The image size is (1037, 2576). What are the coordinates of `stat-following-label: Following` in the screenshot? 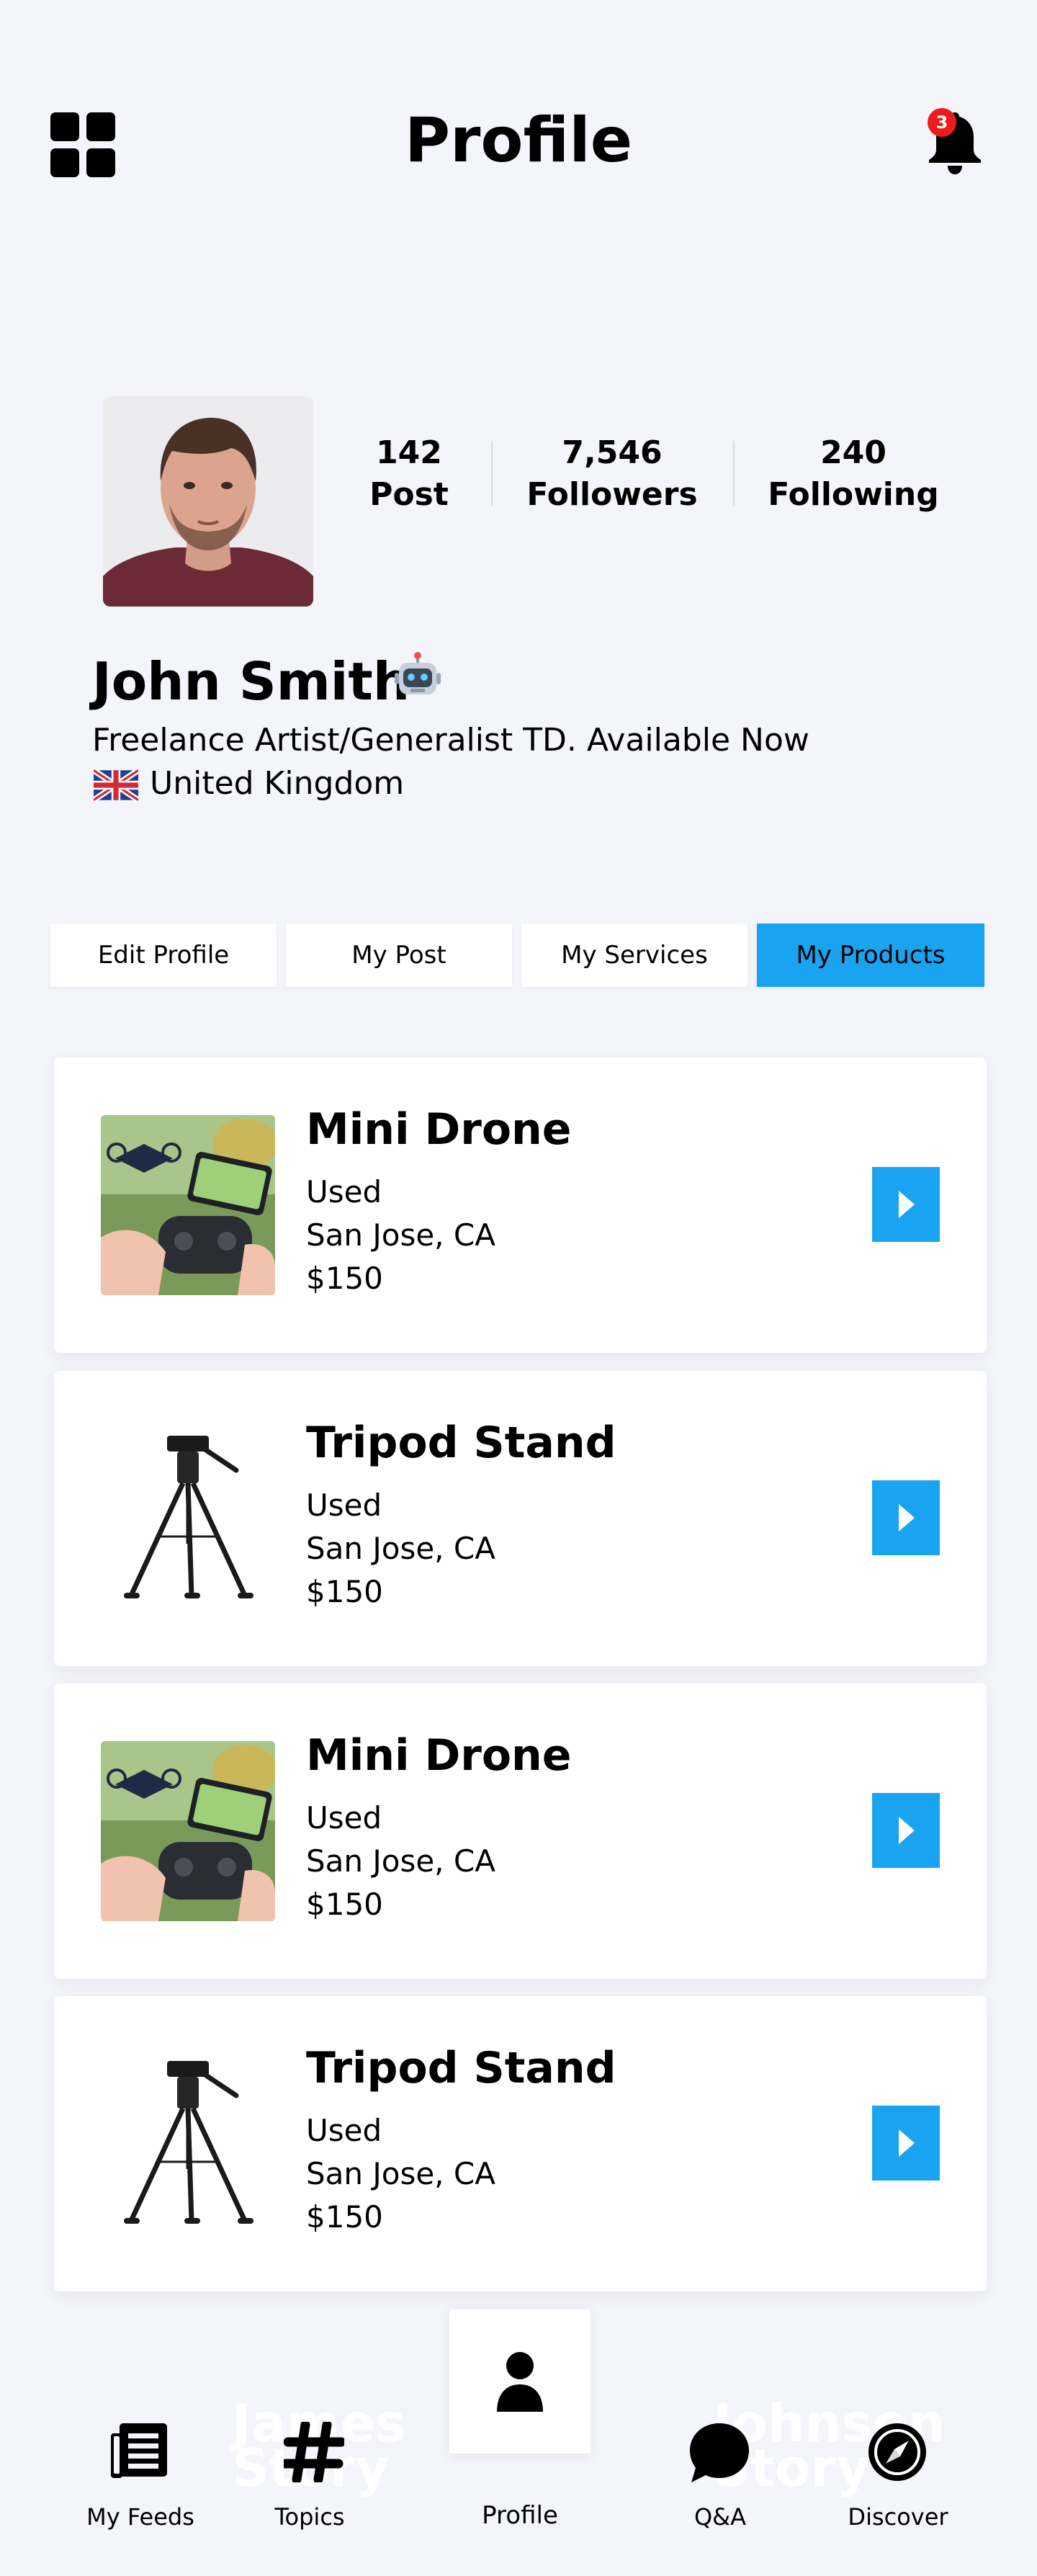 It's located at (853, 494).